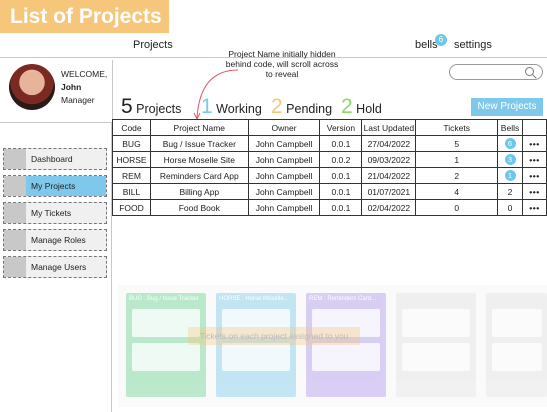 The image size is (547, 412). I want to click on bell-count: 2, so click(510, 191).